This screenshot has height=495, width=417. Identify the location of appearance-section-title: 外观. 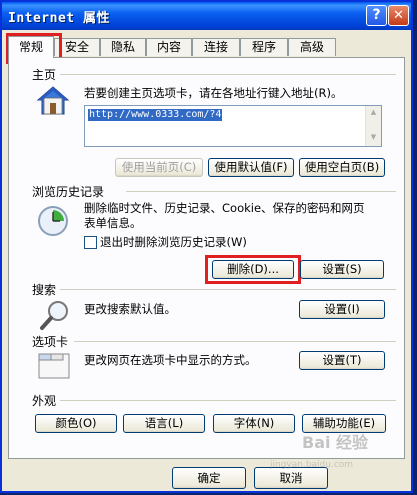
(44, 401).